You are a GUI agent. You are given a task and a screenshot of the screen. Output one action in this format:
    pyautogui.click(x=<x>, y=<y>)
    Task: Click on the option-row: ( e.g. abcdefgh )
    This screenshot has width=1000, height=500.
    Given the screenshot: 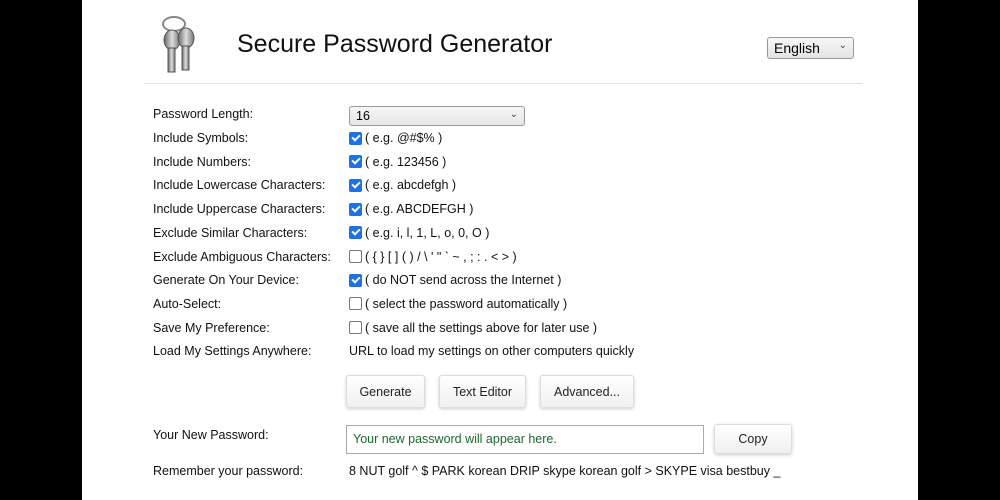 What is the action you would take?
    pyautogui.click(x=402, y=185)
    